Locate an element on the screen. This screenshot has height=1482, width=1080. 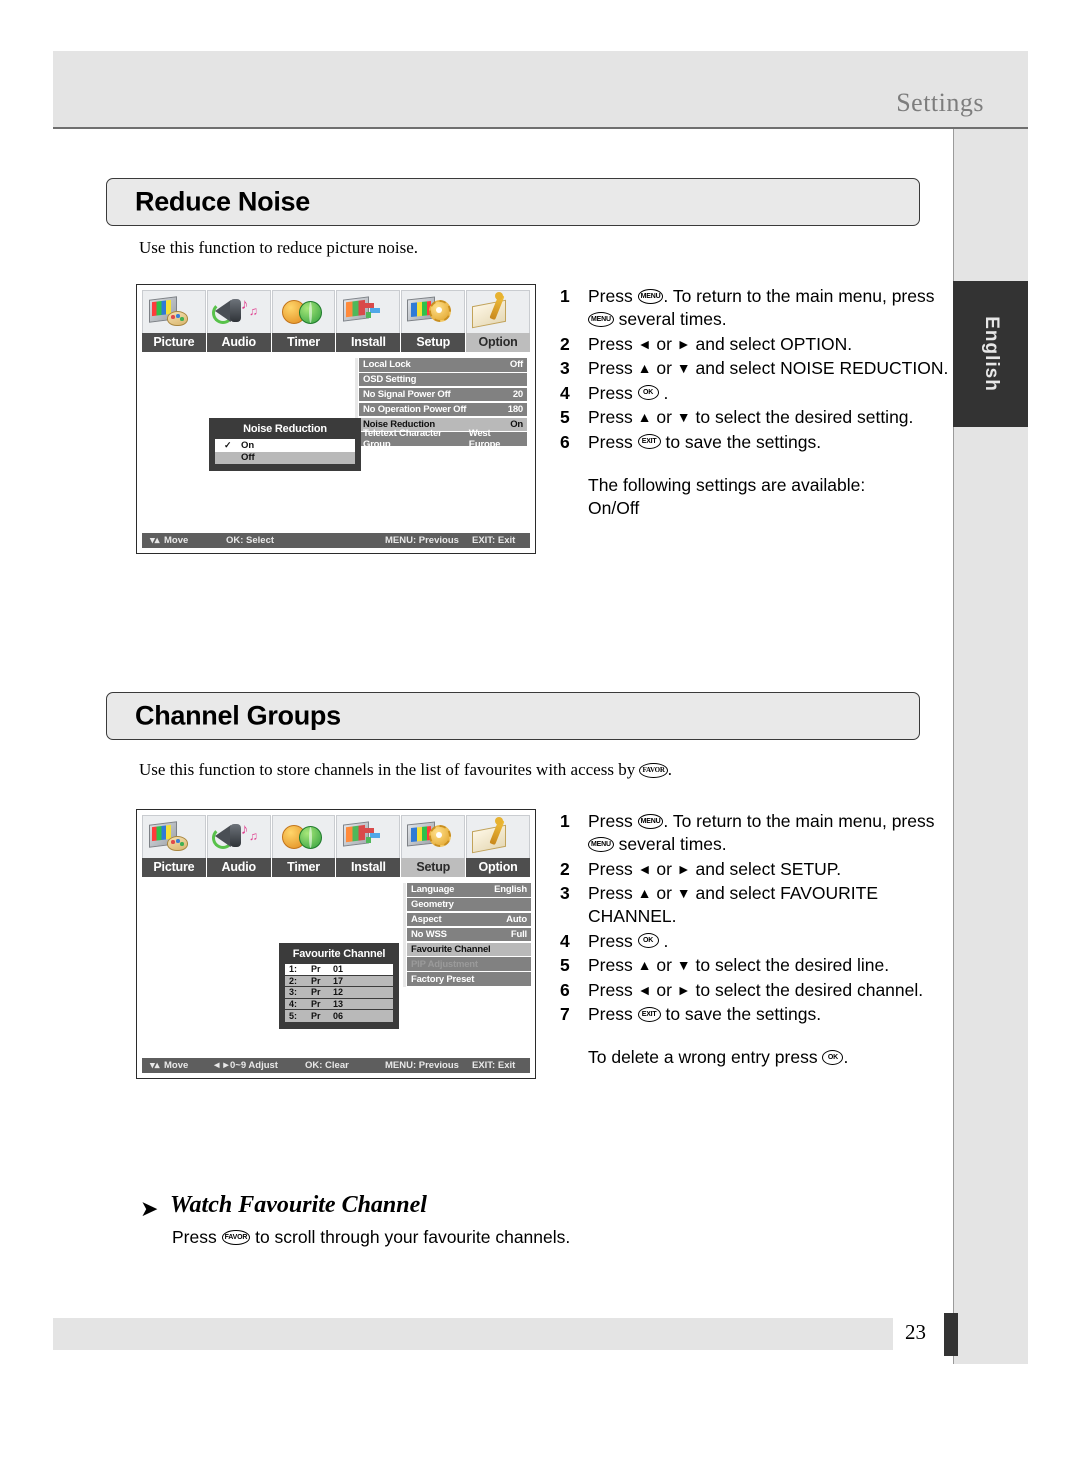
language-tab-label: English is located at coordinates (991, 354).